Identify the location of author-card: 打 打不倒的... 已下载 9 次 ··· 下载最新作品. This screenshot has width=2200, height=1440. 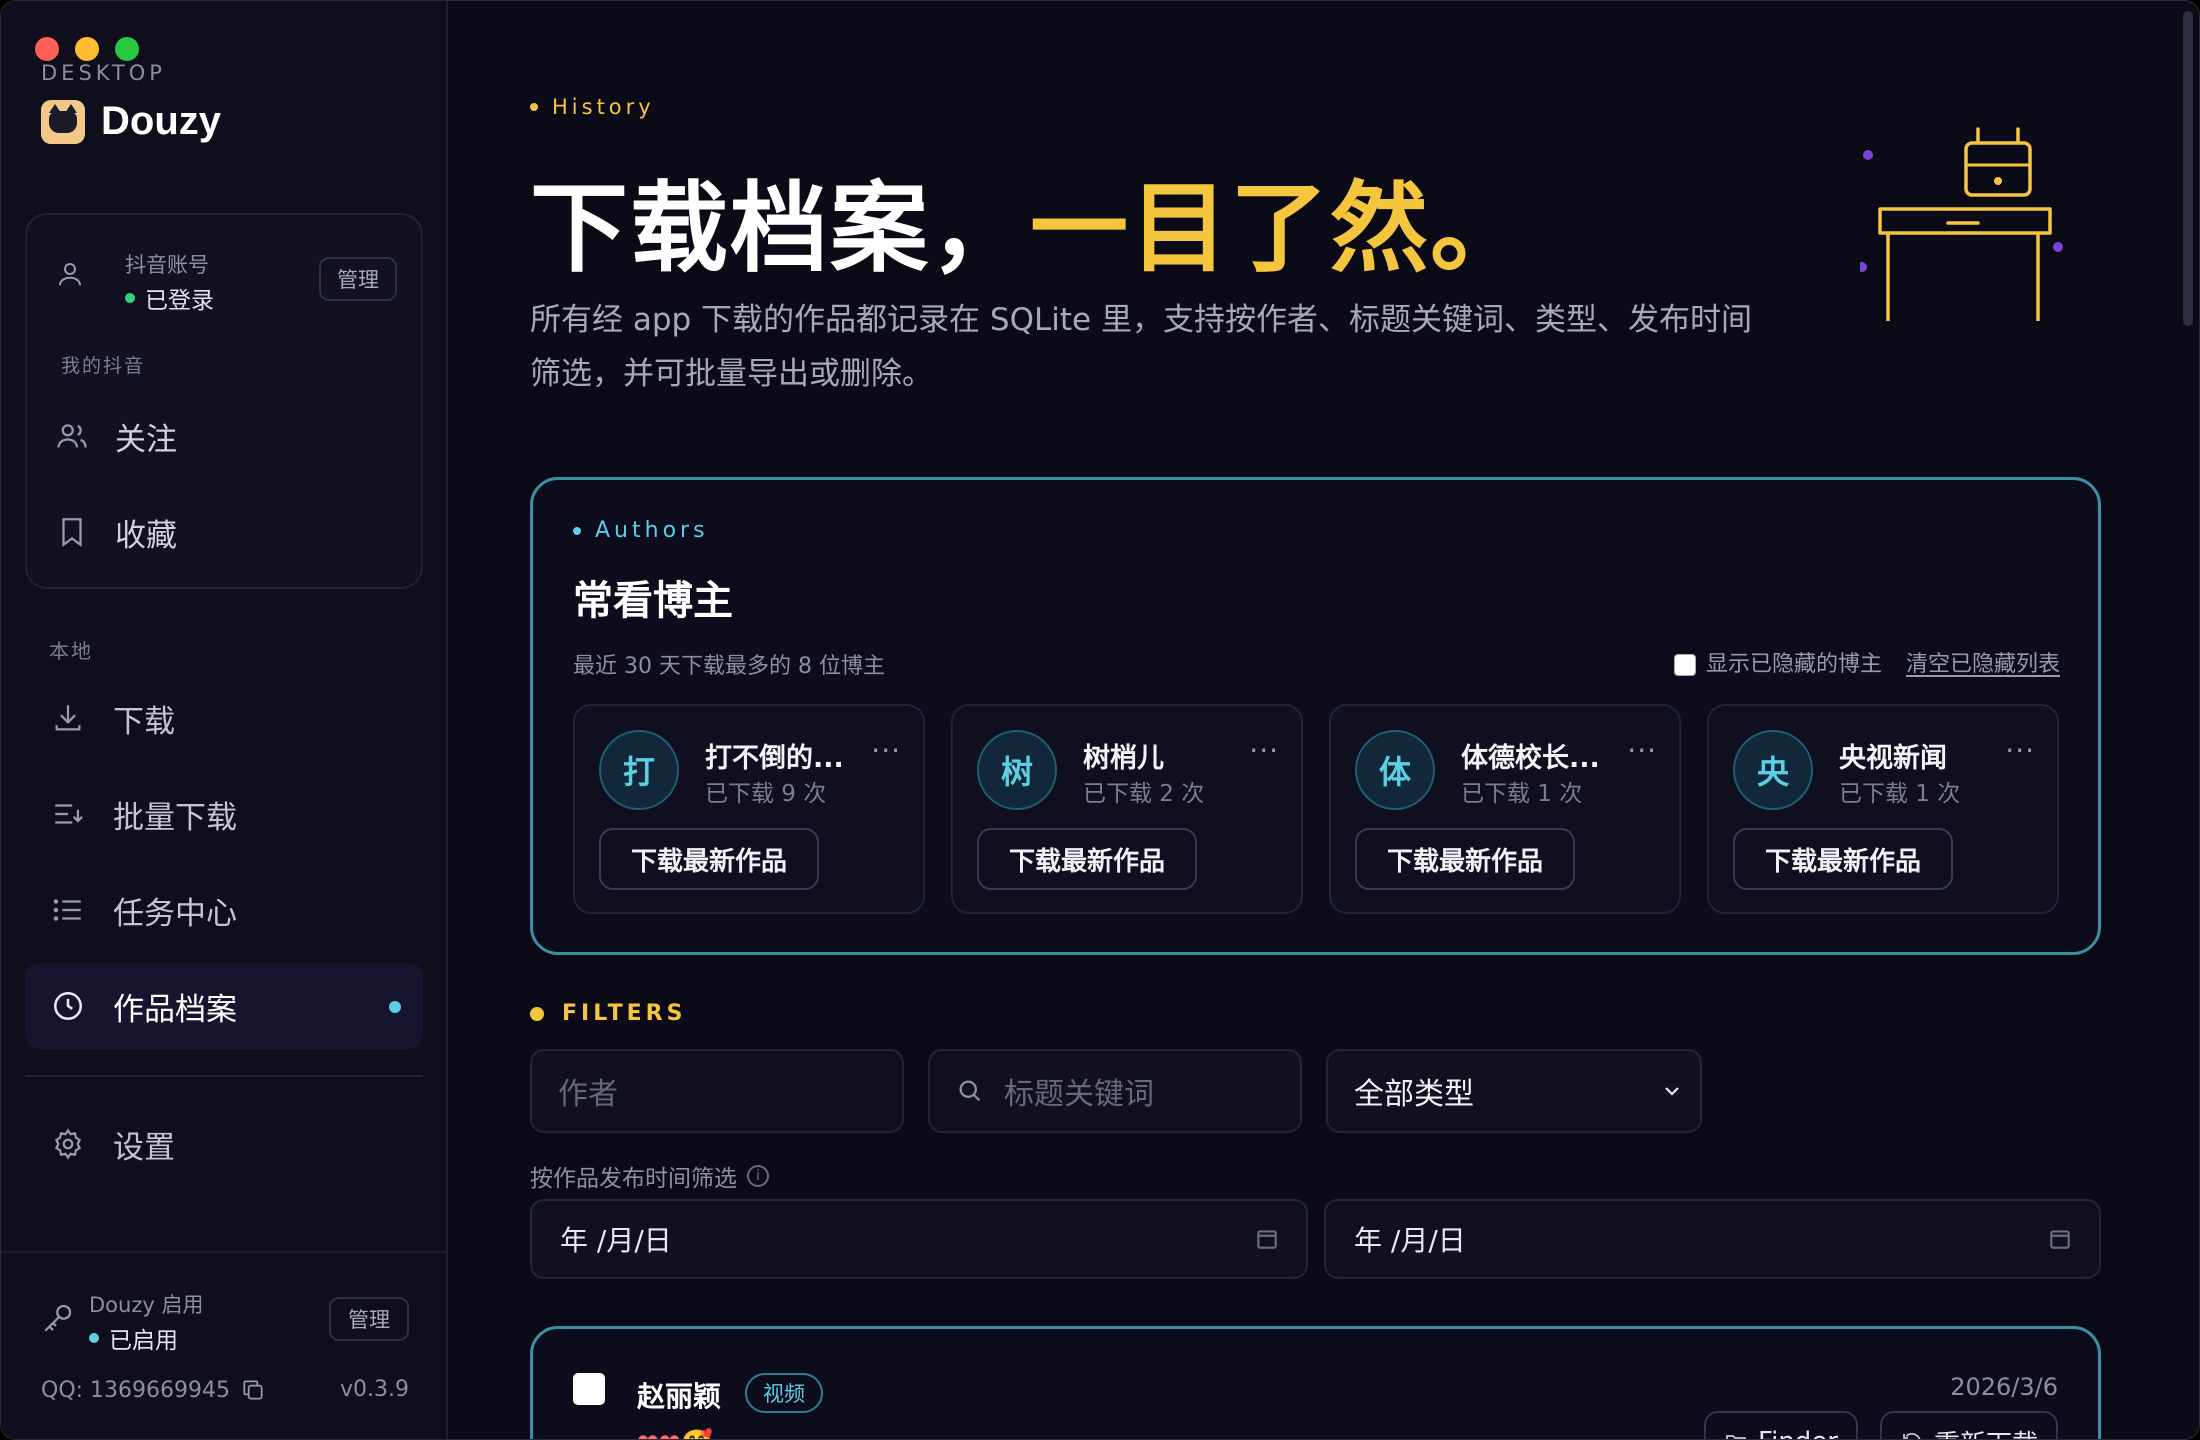
(749, 809).